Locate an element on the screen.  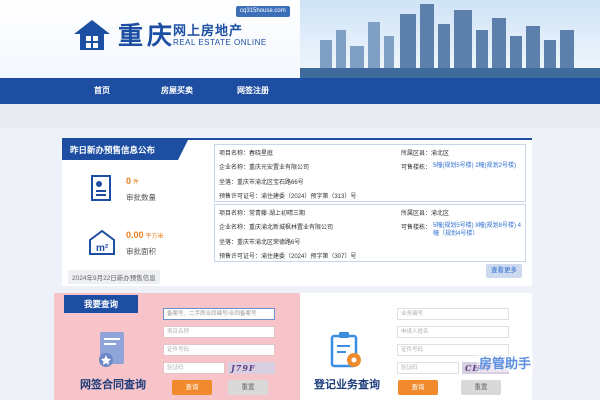
card-project: 项目名称：常青藤·湖上初晴三期 is located at coordinates (262, 214).